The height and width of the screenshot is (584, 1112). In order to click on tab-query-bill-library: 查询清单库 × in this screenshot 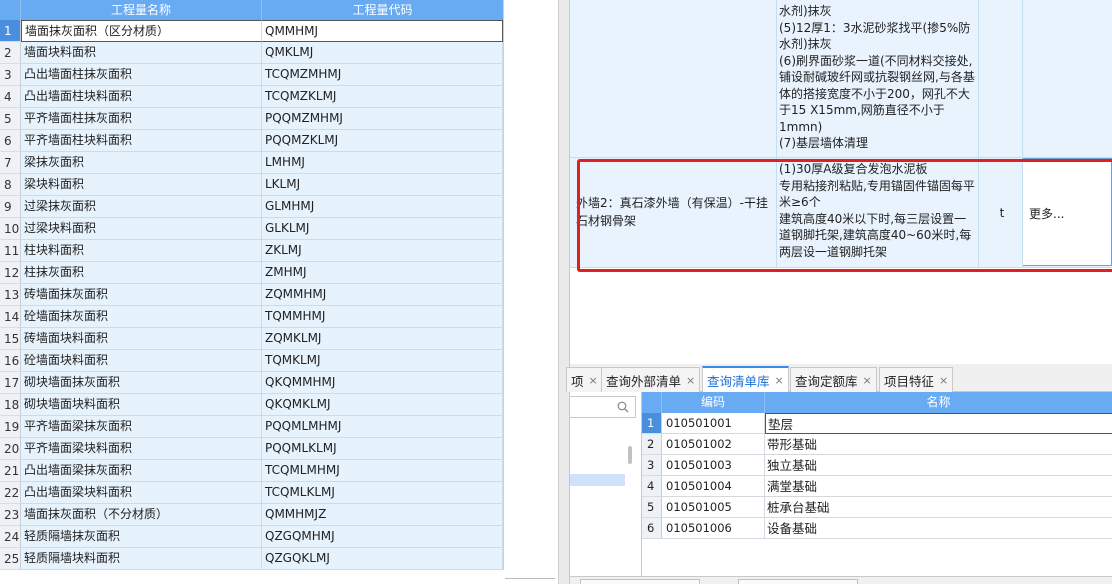, I will do `click(745, 379)`.